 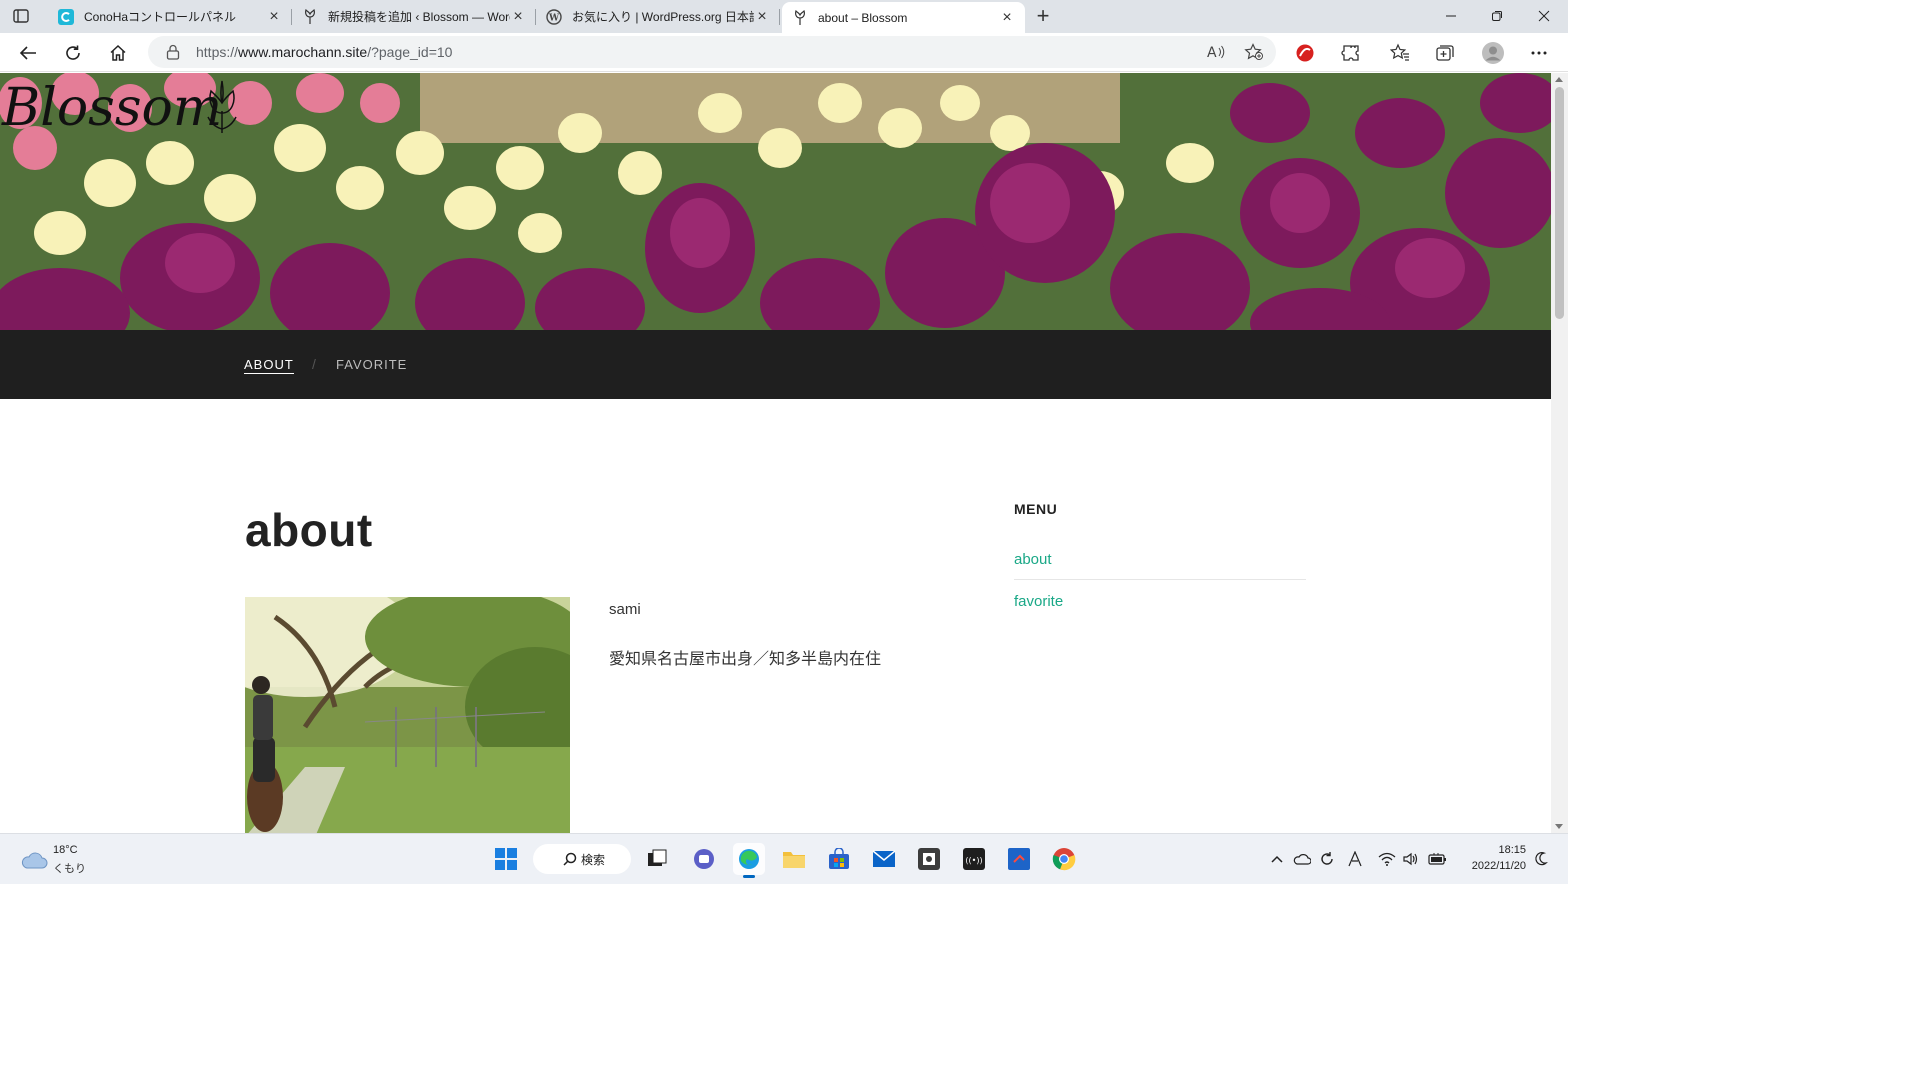 What do you see at coordinates (303, 52) in the screenshot?
I see `url-host: www.marochann.site` at bounding box center [303, 52].